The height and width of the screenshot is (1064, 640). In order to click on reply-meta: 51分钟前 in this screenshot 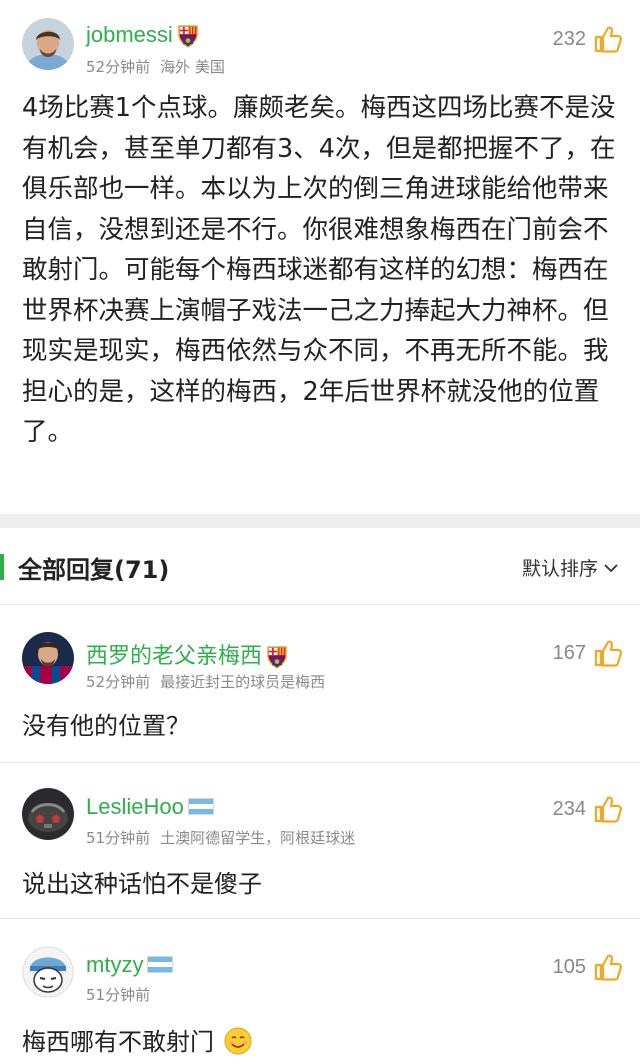, I will do `click(118, 994)`.